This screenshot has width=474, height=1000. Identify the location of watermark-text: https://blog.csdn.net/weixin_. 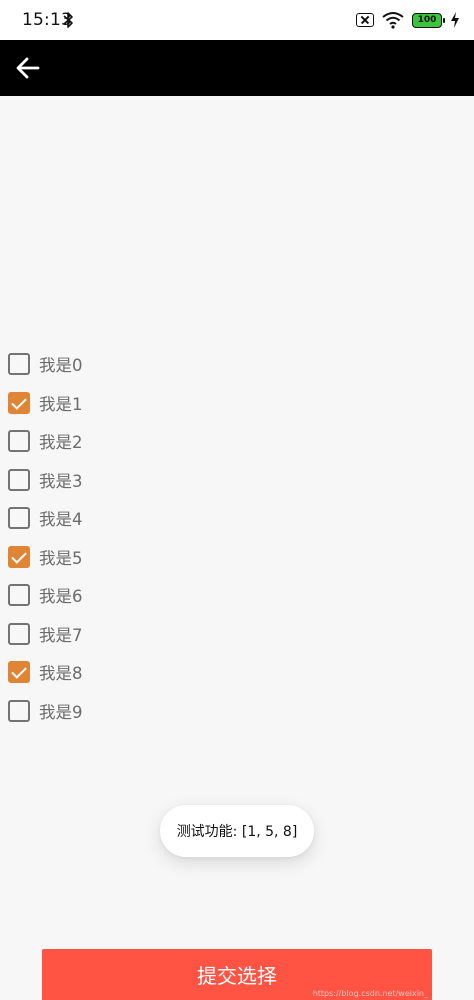
(370, 993).